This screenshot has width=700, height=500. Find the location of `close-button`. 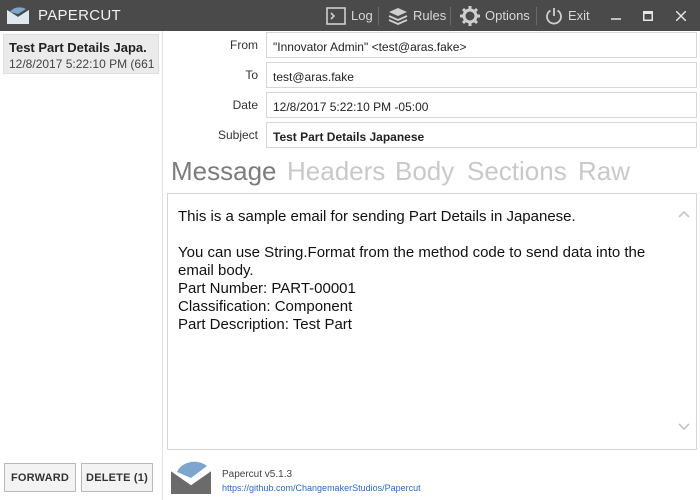

close-button is located at coordinates (681, 15).